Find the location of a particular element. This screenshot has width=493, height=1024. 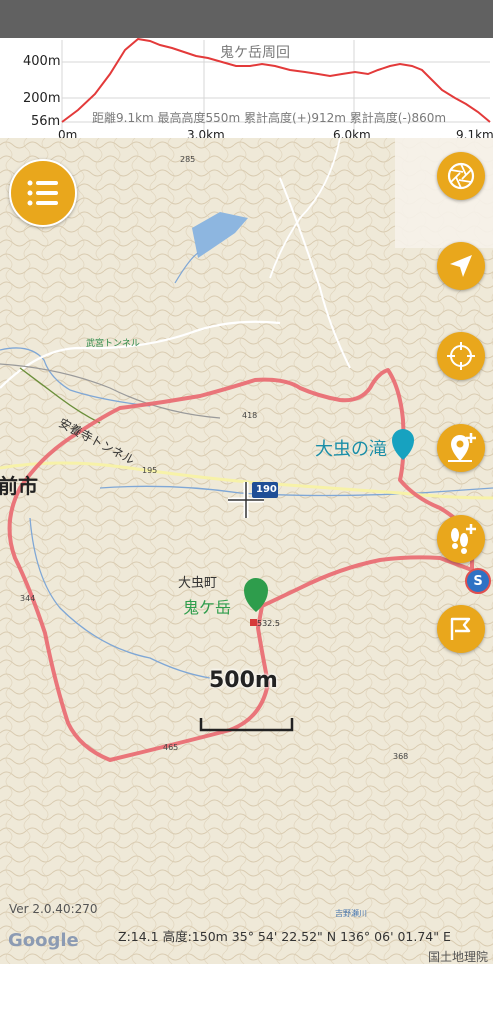

crosshair-icon is located at coordinates (461, 356).